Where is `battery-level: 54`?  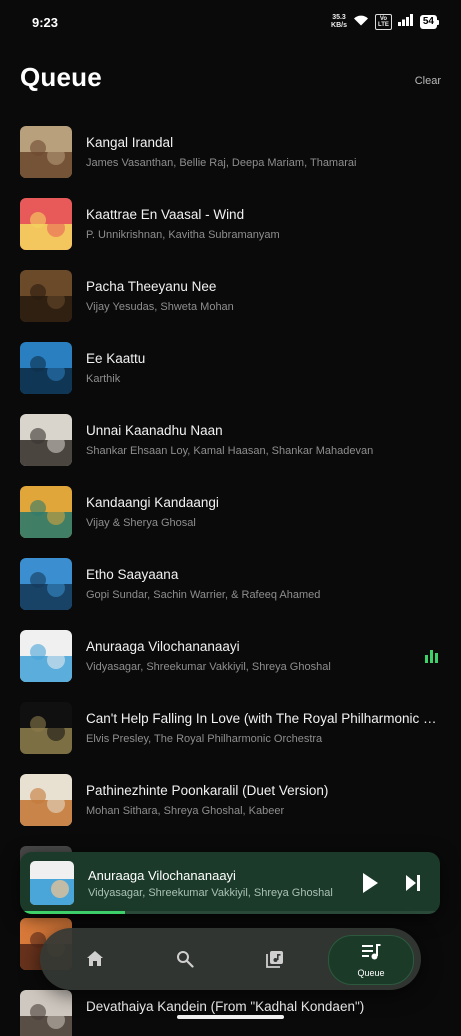 battery-level: 54 is located at coordinates (428, 22).